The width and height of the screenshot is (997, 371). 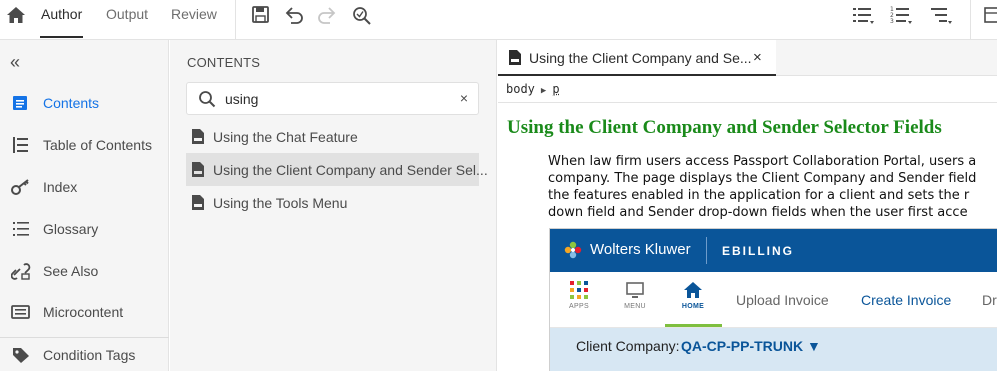 I want to click on wk-client-company-bar: Client Company: QA-CP-PP-TRUNK ▼, so click(x=773, y=349).